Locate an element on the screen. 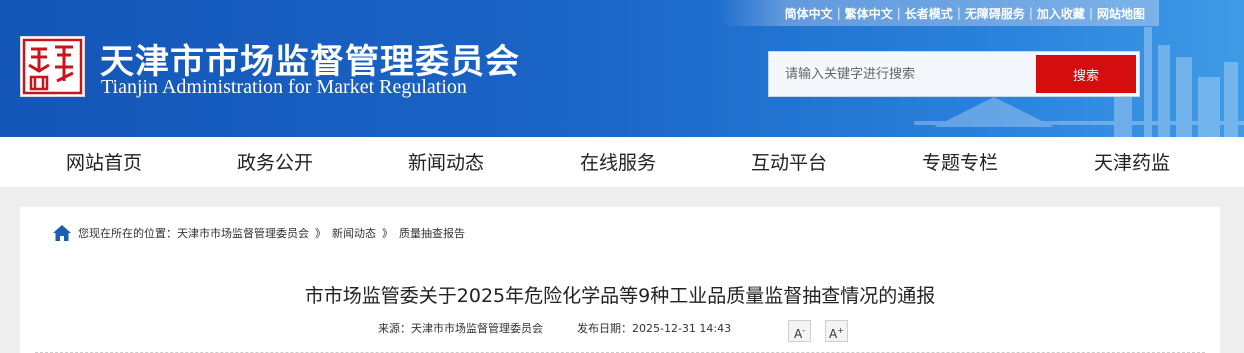 The image size is (1244, 353). topbar-link-simplified: 简体中文 is located at coordinates (809, 13).